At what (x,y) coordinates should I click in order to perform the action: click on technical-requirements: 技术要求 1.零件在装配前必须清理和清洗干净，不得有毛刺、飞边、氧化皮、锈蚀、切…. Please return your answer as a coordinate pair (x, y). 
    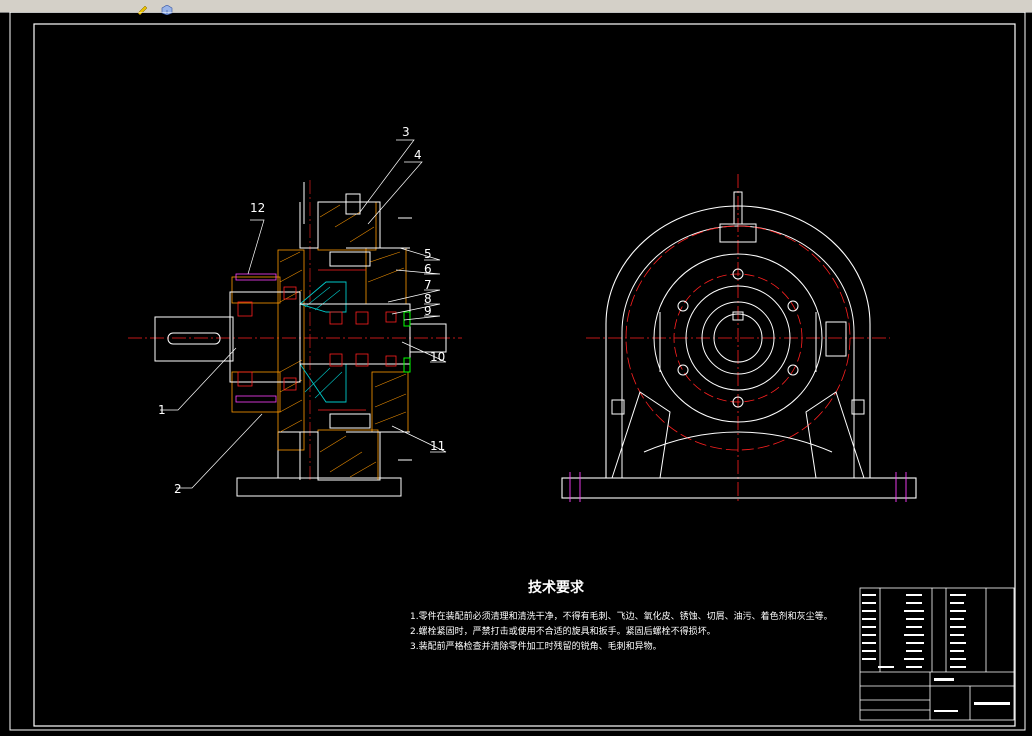
    Looking at the image, I should click on (621, 615).